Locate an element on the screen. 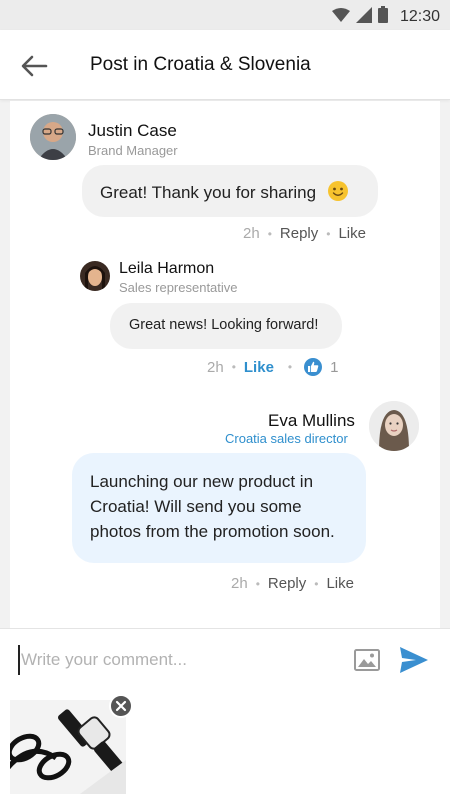  commenter-name: Leila Harmon is located at coordinates (166, 269).